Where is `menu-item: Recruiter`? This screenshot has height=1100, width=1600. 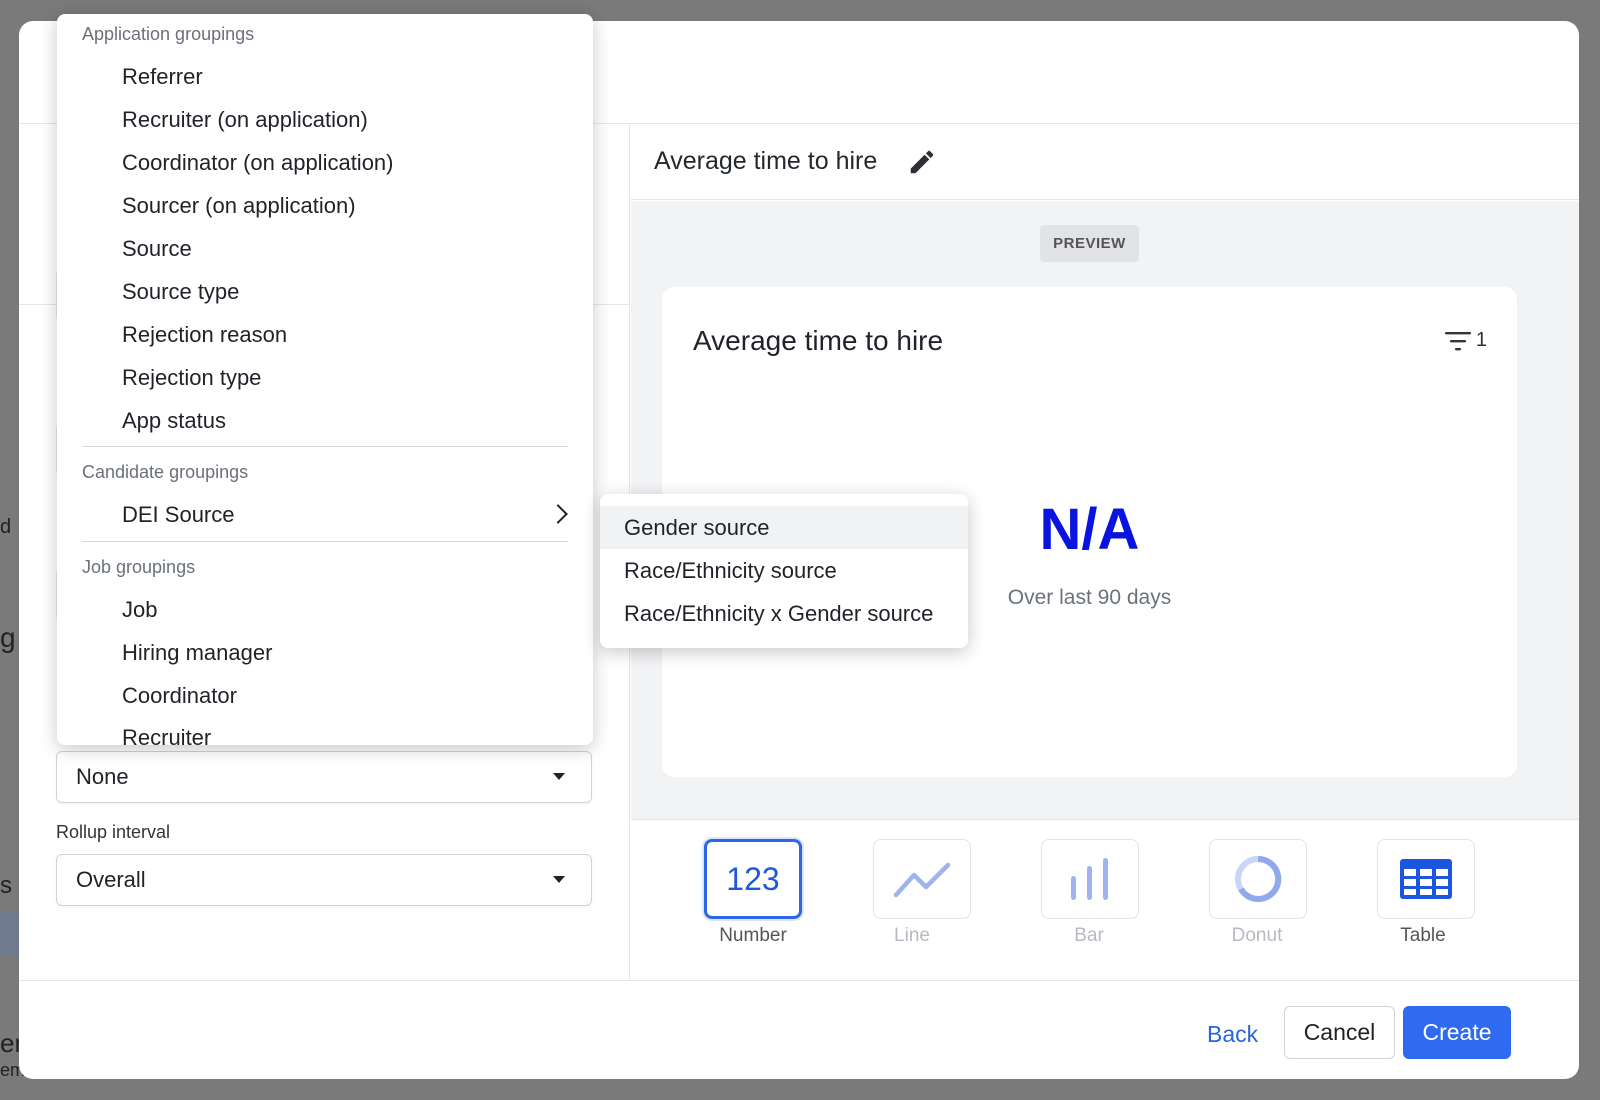
menu-item: Recruiter is located at coordinates (166, 735).